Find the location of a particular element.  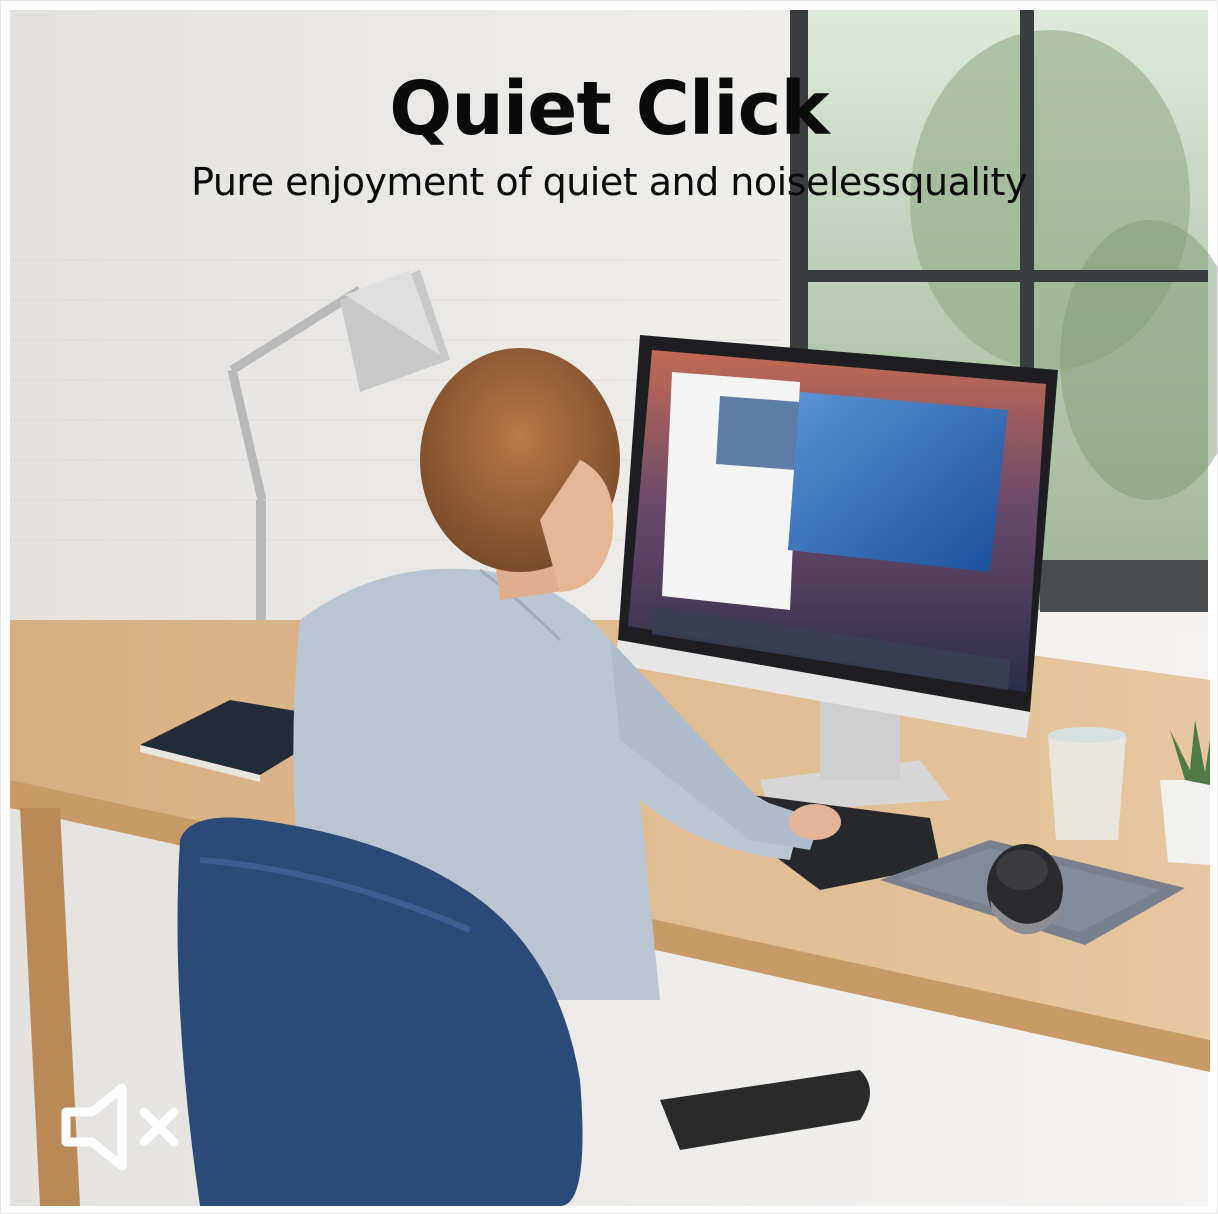

headline-title: Quiet Click is located at coordinates (609, 109).